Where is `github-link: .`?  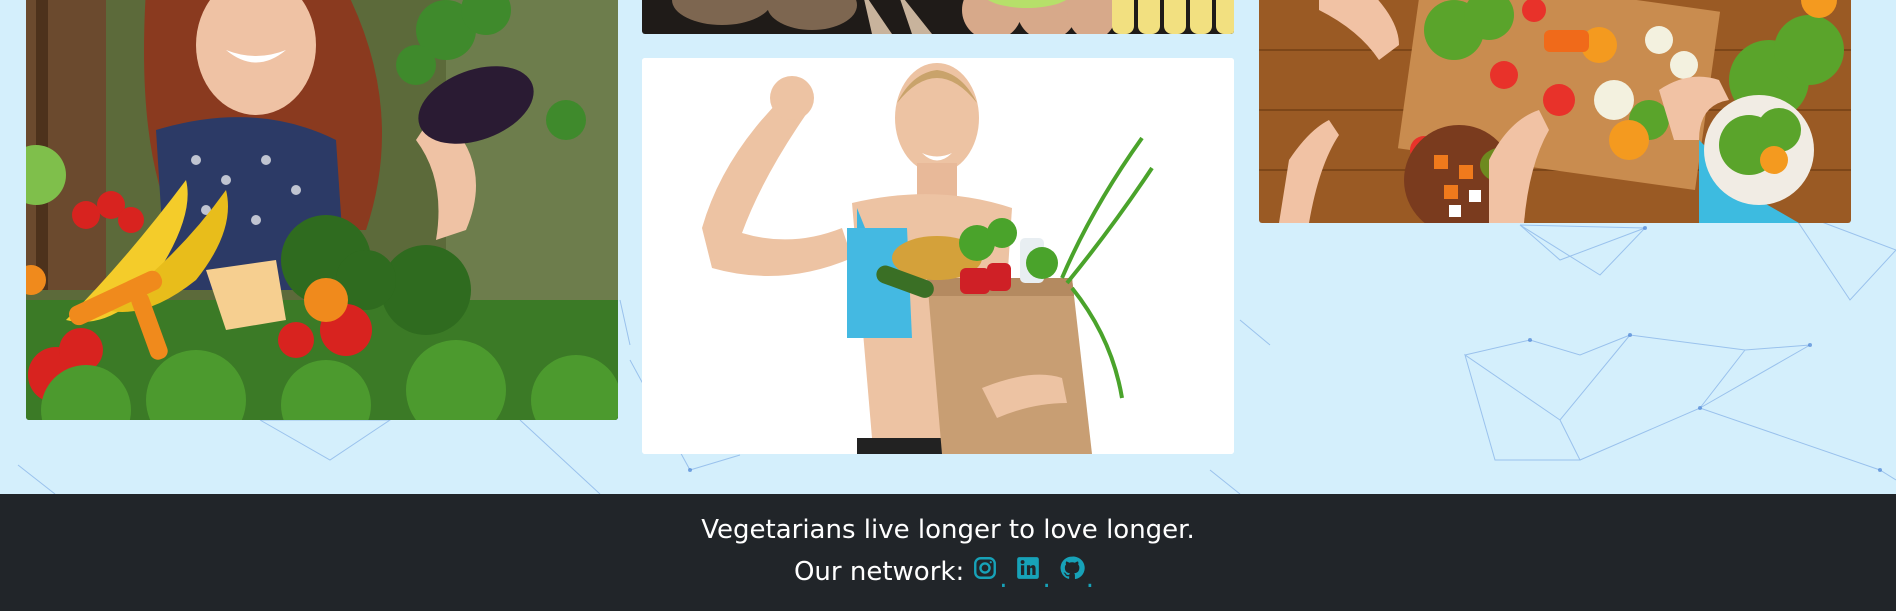 github-link: . is located at coordinates (1077, 574).